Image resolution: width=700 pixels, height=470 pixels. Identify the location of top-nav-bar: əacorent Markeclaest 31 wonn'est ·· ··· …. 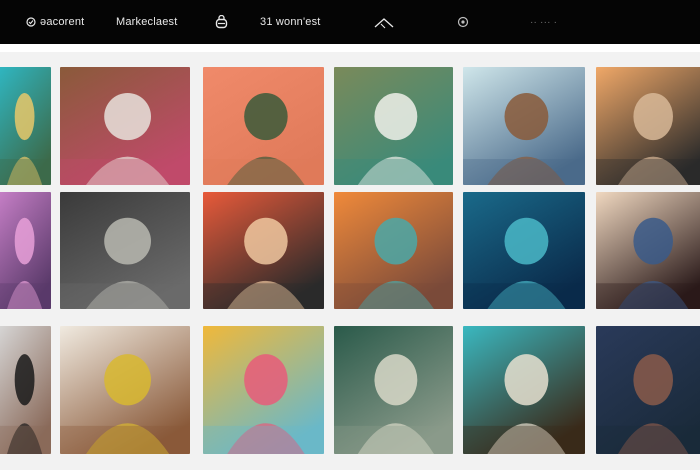
(350, 22).